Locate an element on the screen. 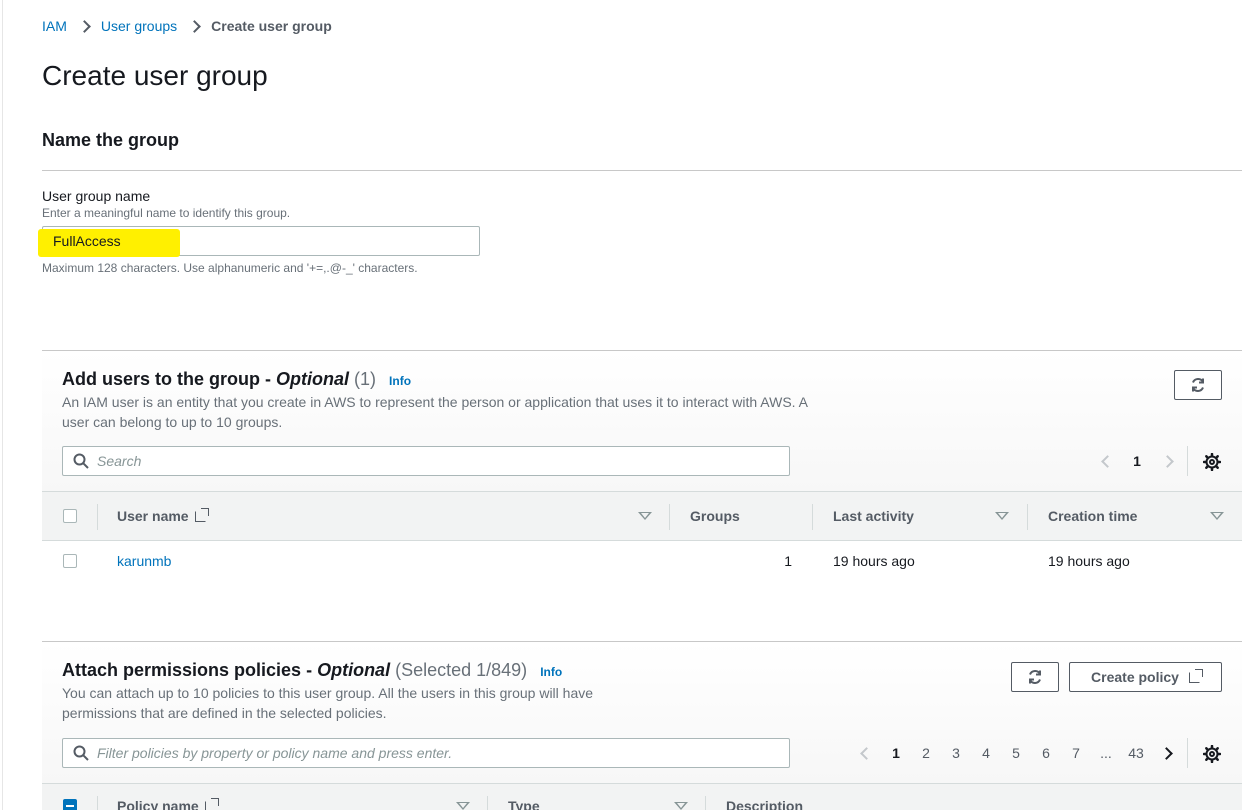 This screenshot has width=1249, height=810. policies-selected-count: (Selected 1/849) is located at coordinates (461, 670).